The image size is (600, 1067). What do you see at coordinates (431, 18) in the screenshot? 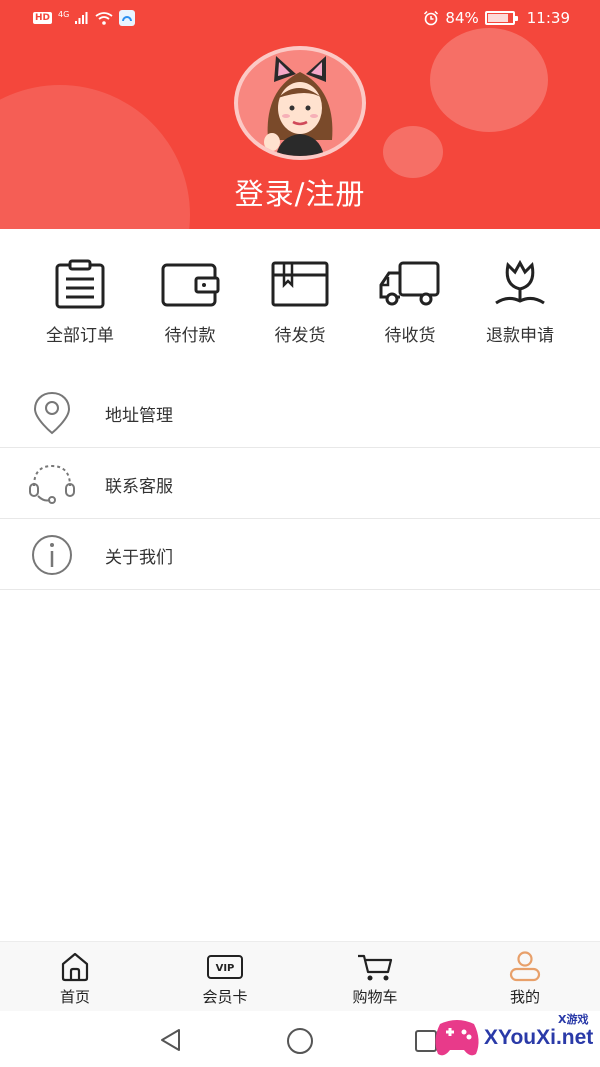
I see `alarm-icon` at bounding box center [431, 18].